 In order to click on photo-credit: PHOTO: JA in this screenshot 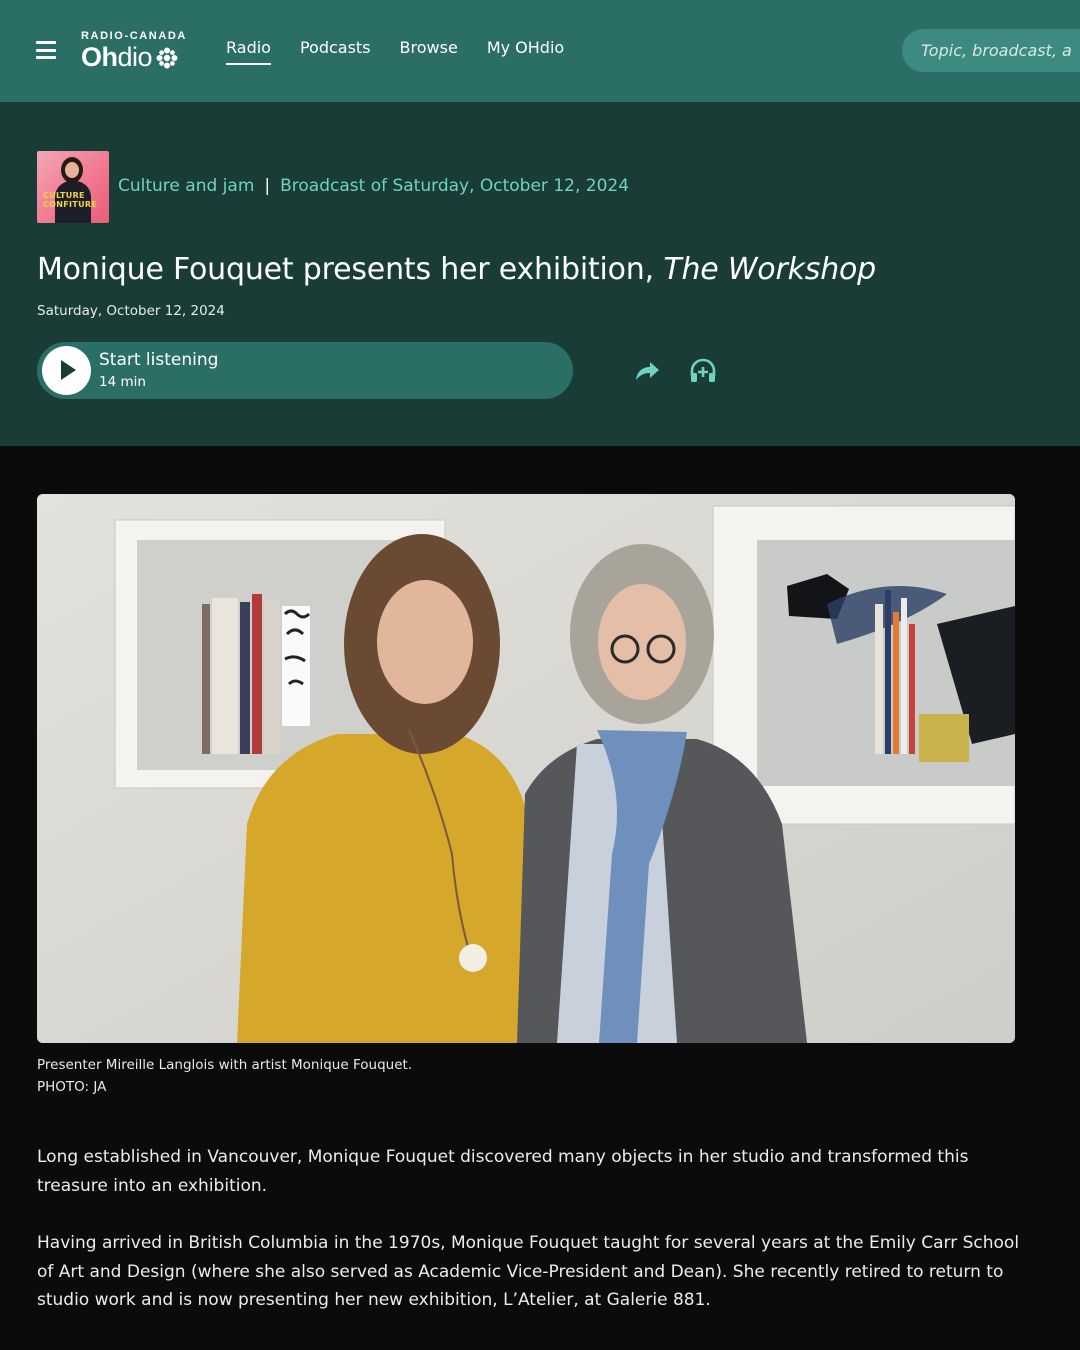, I will do `click(72, 1087)`.